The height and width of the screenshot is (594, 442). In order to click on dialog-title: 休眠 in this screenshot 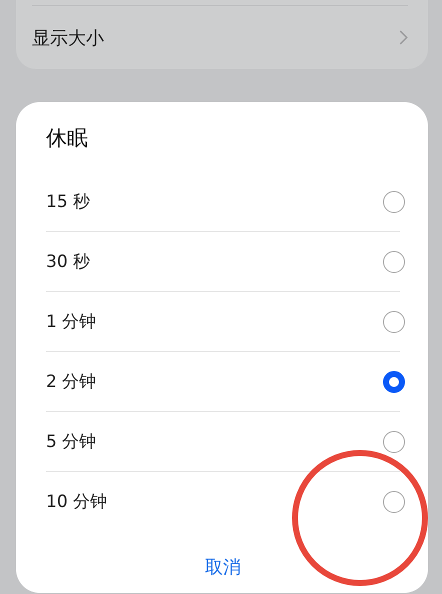, I will do `click(67, 138)`.